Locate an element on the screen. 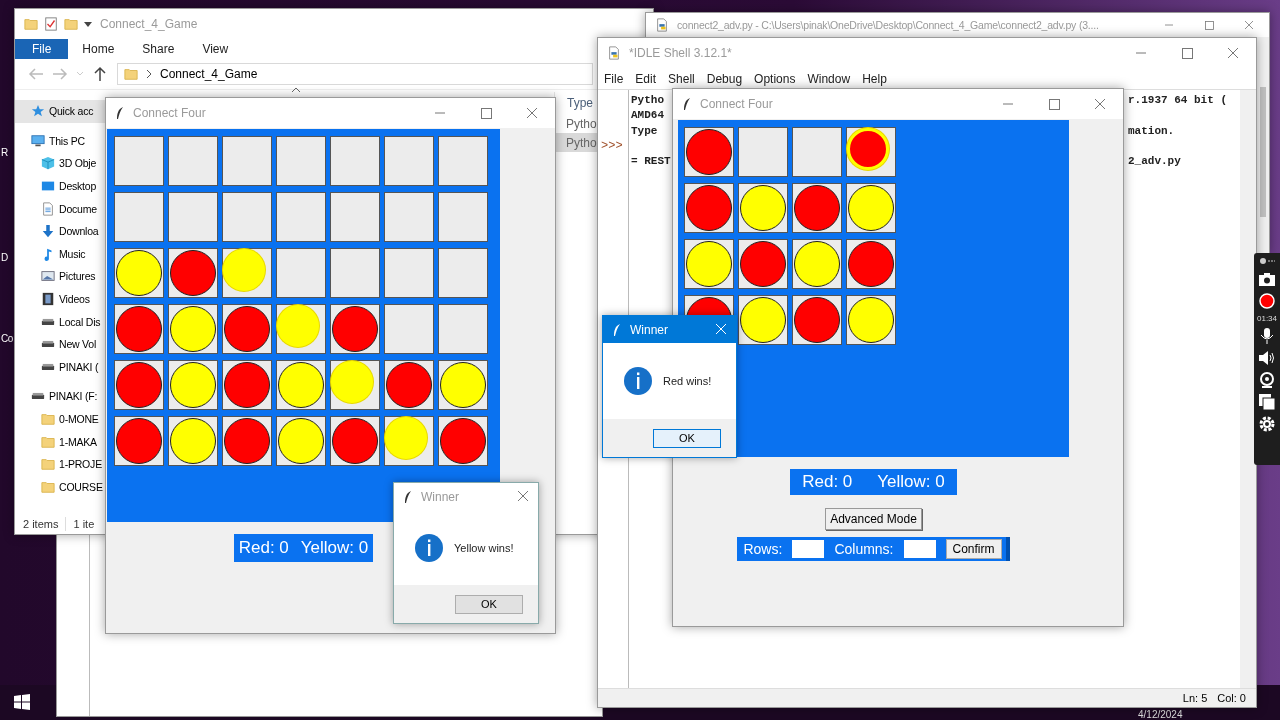 The image size is (1280, 720). shell-prompt: >>> is located at coordinates (612, 145).